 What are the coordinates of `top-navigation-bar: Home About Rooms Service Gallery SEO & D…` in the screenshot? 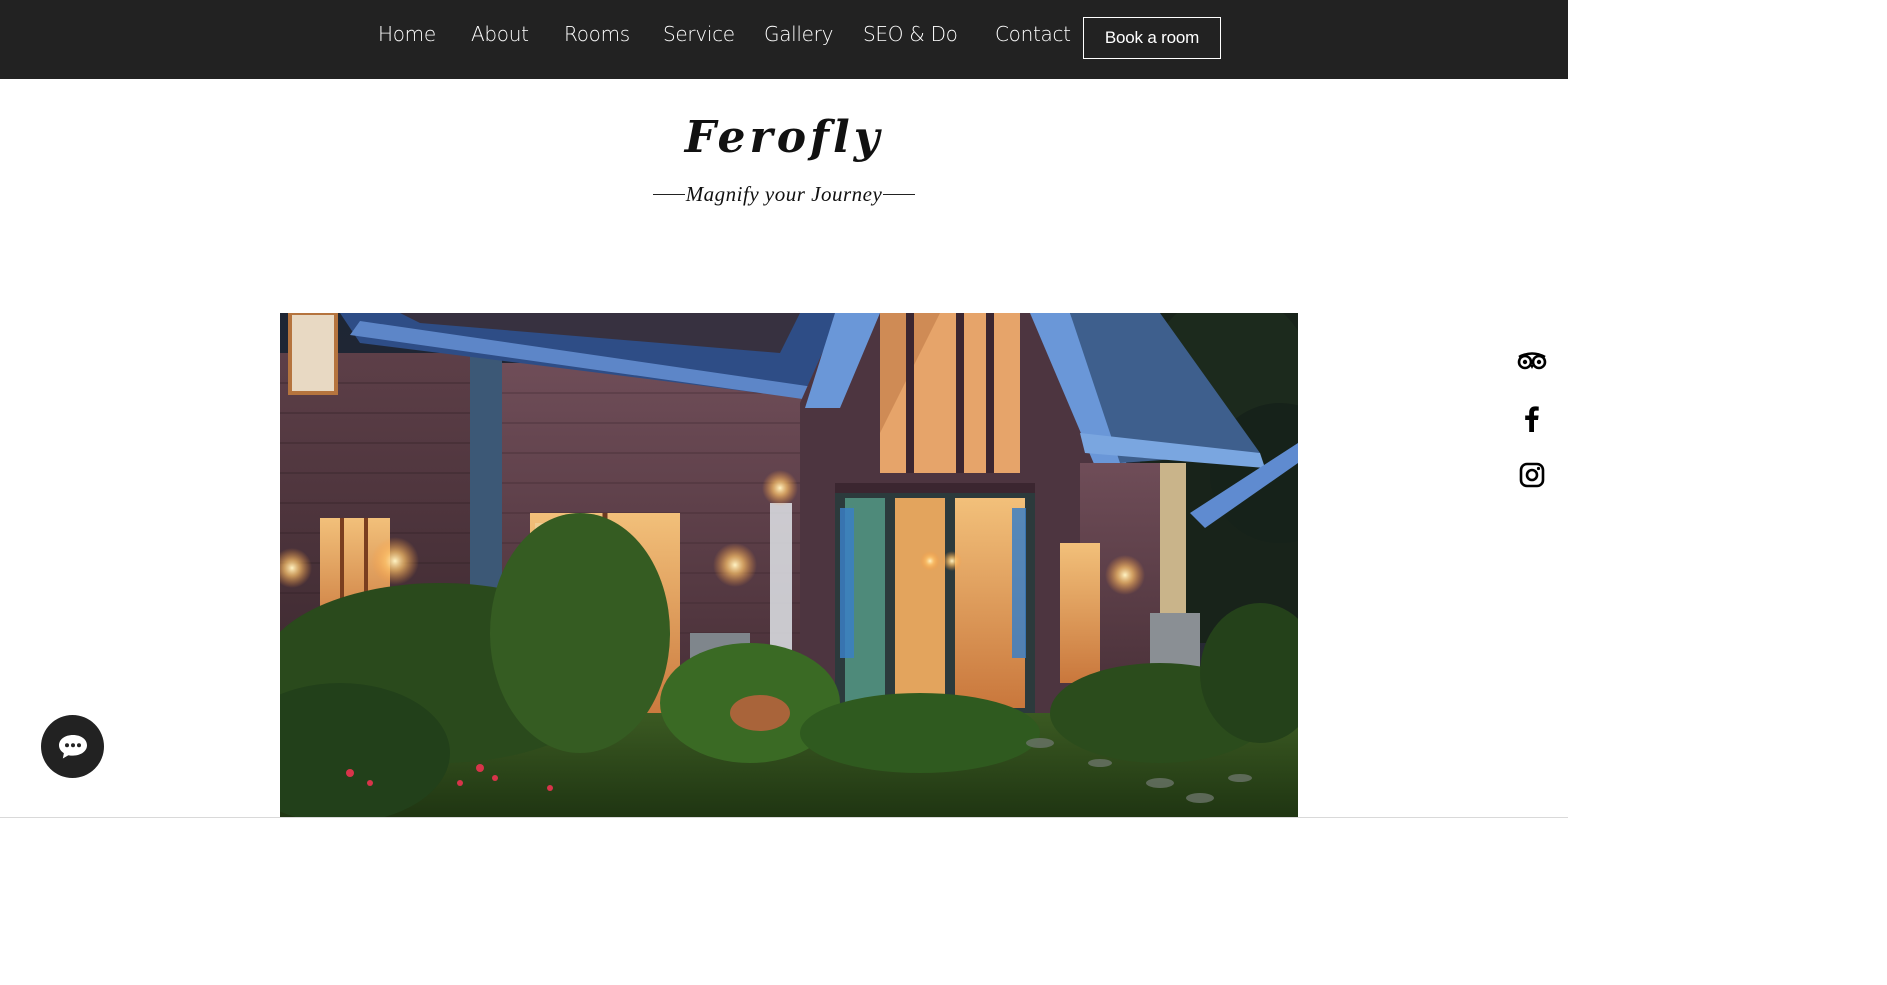 It's located at (784, 39).